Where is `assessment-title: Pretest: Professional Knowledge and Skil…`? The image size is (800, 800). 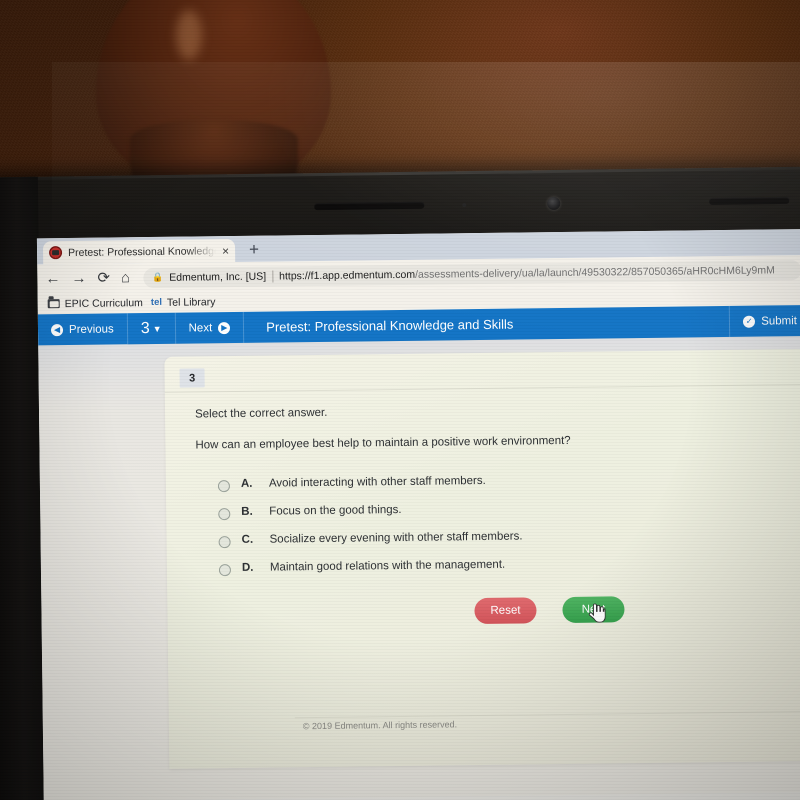
assessment-title: Pretest: Professional Knowledge and Skil… is located at coordinates (390, 325).